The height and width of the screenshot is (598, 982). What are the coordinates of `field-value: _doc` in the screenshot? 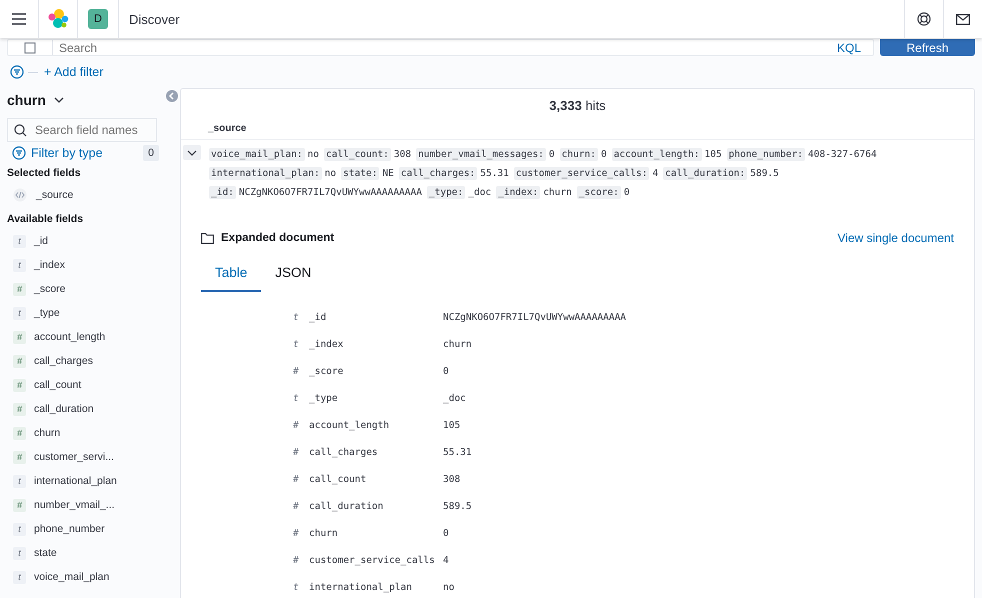 It's located at (480, 192).